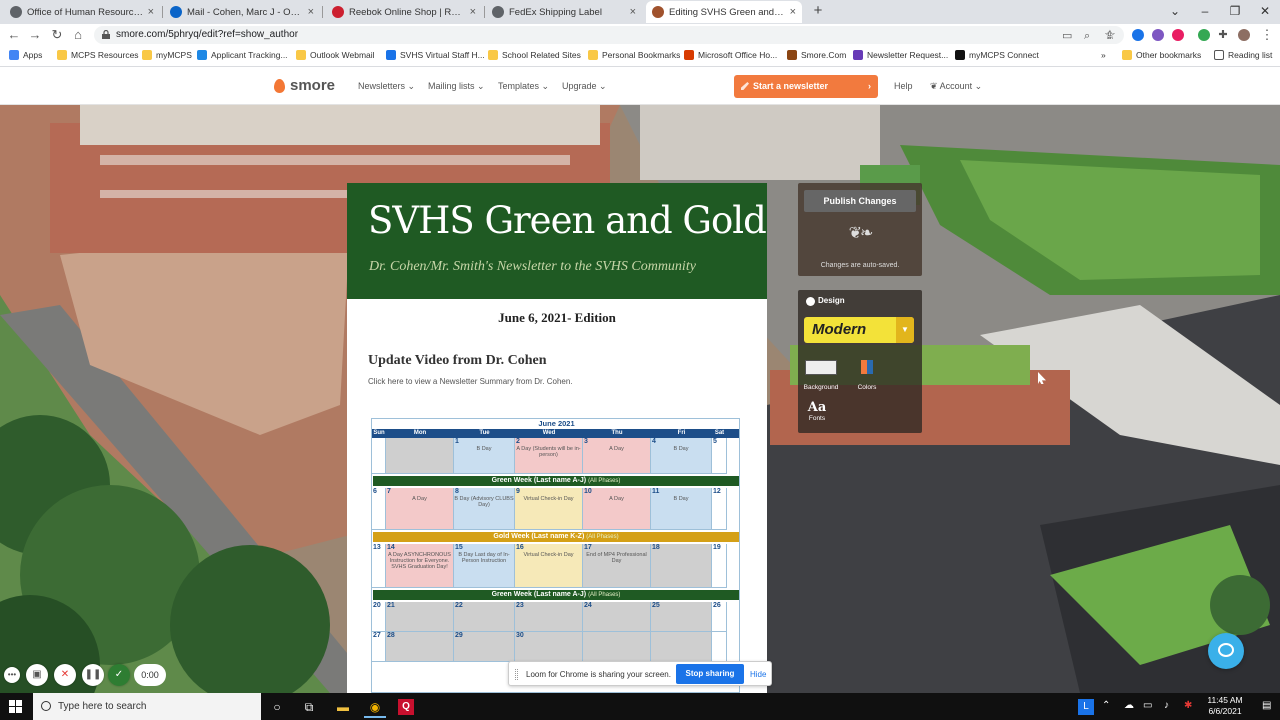  Describe the element at coordinates (167, 55) in the screenshot. I see `bookmark-item: myMCPS` at that location.